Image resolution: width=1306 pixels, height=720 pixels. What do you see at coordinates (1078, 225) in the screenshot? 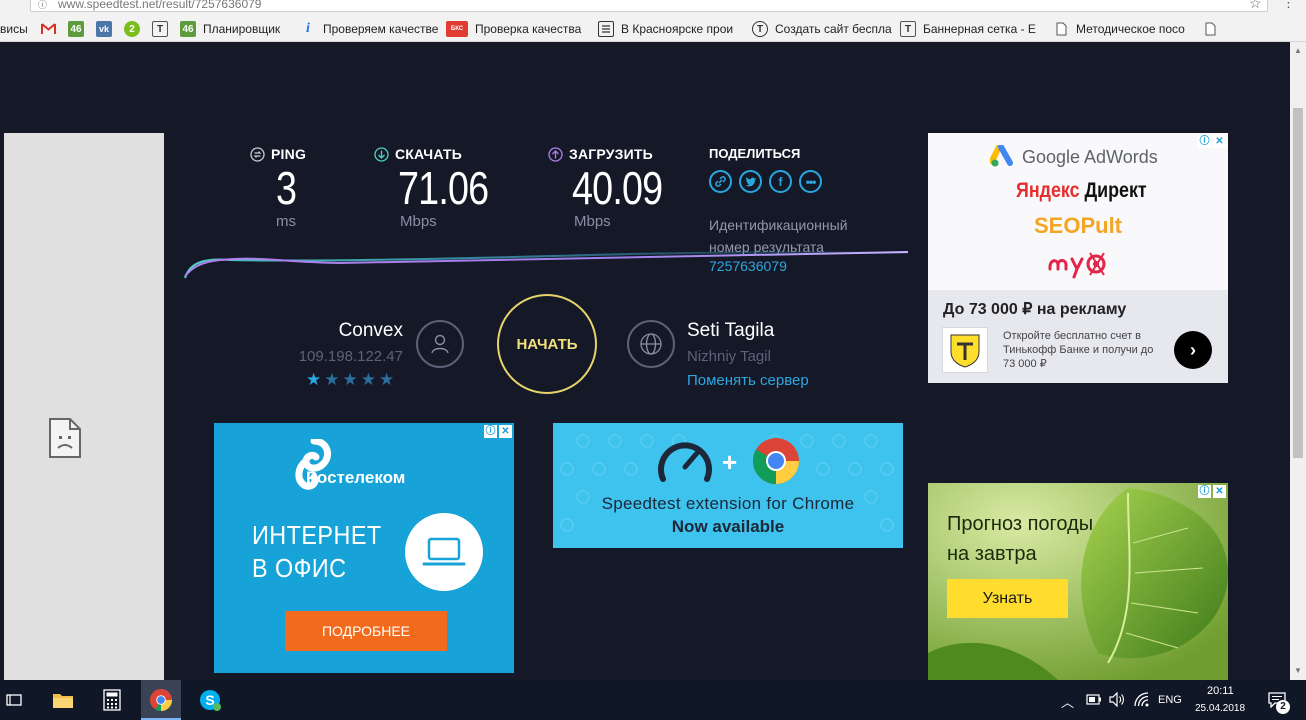
I see `seopult-logo: SEOPult` at bounding box center [1078, 225].